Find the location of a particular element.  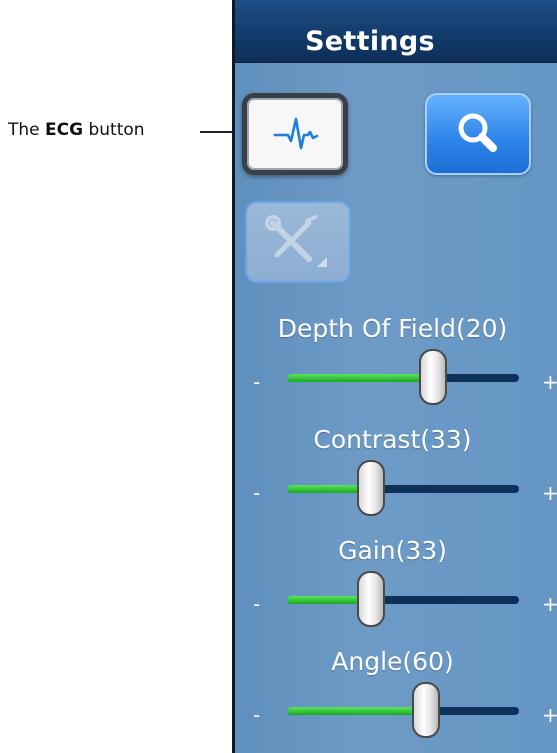

slider-label: Depth Of Field(20) is located at coordinates (392, 328).